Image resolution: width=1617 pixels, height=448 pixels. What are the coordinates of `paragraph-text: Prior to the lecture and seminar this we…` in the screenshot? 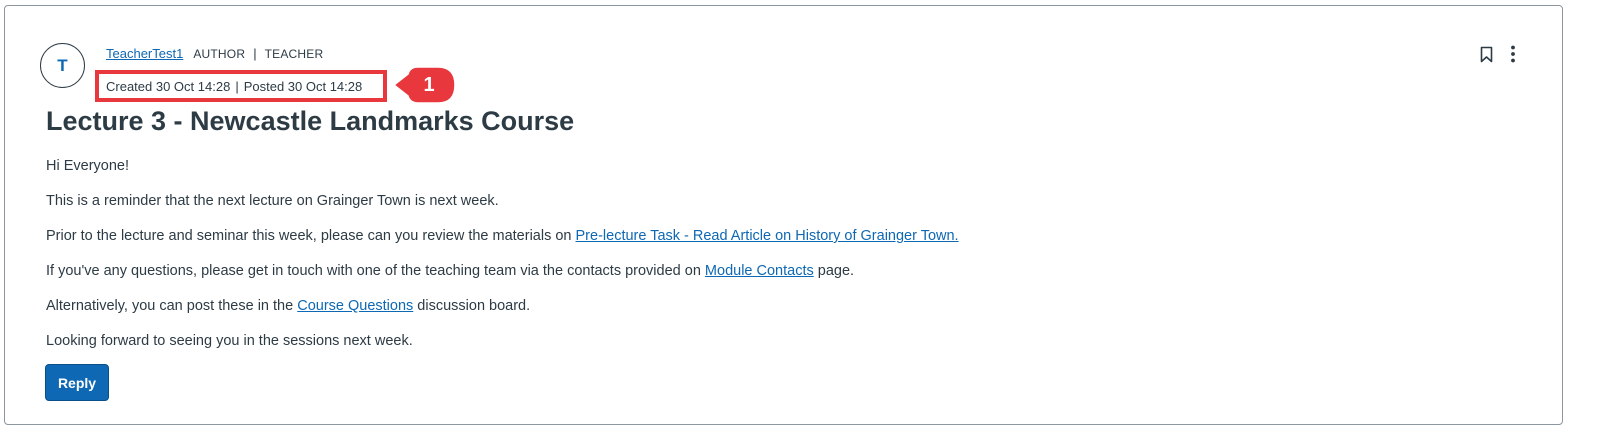 It's located at (311, 236).